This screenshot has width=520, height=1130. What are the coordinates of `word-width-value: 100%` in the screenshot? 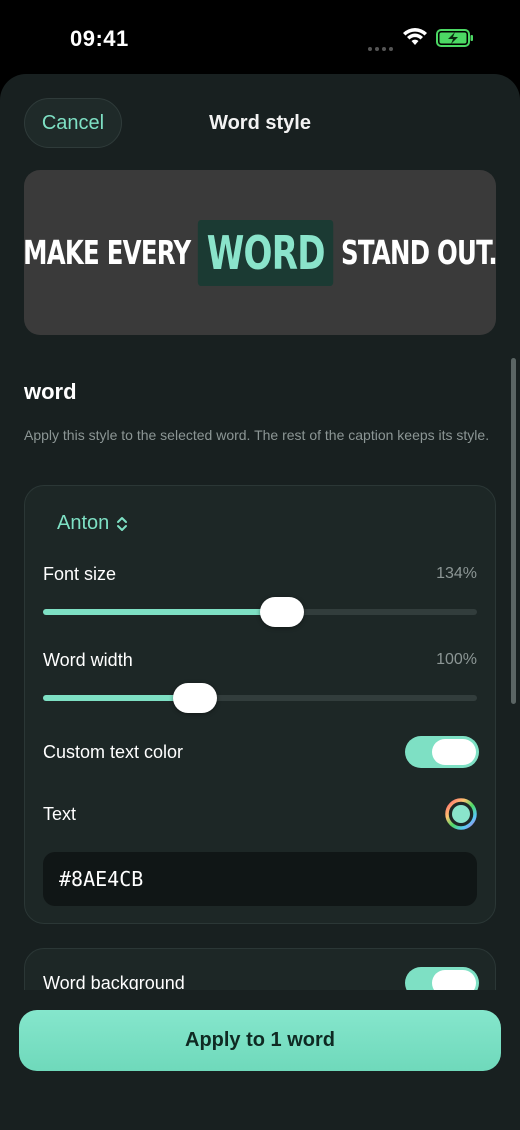 It's located at (456, 659).